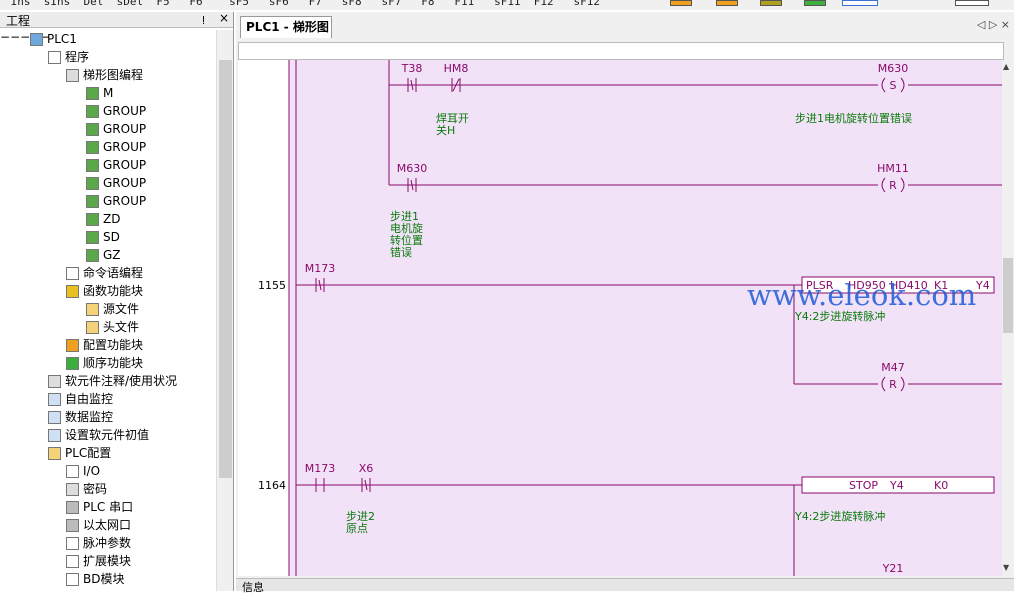  Describe the element at coordinates (406, 228) in the screenshot. I see `comment-m630-contact: 电机旋` at that location.